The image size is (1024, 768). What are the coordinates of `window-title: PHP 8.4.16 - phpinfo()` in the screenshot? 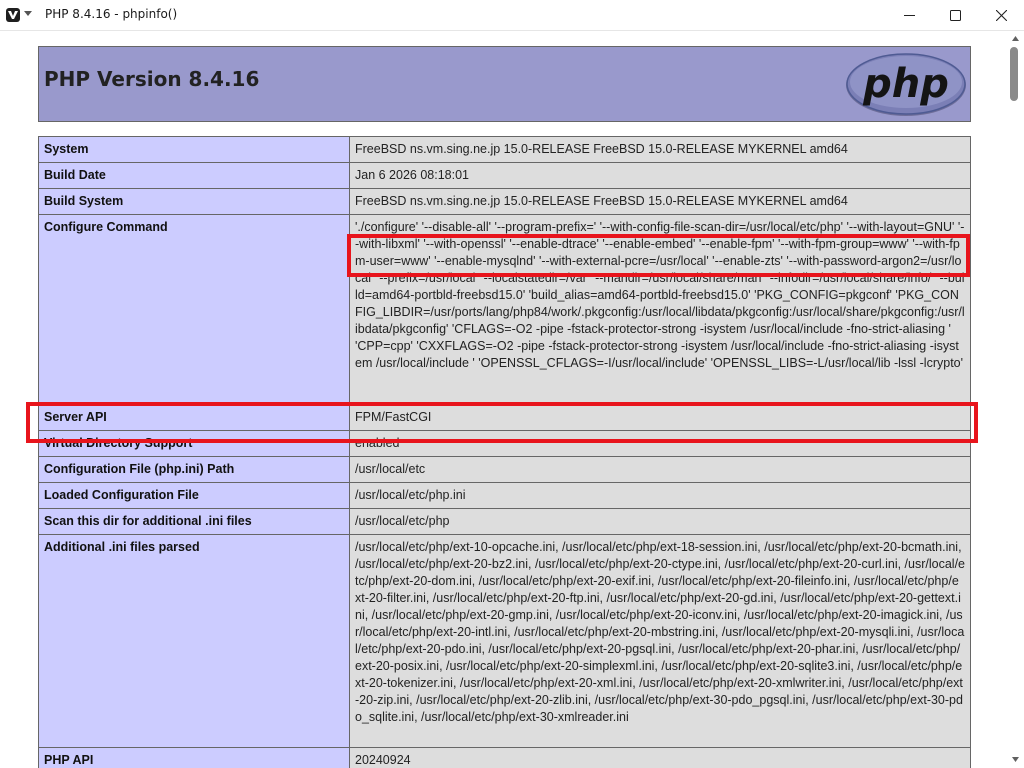 It's located at (111, 14).